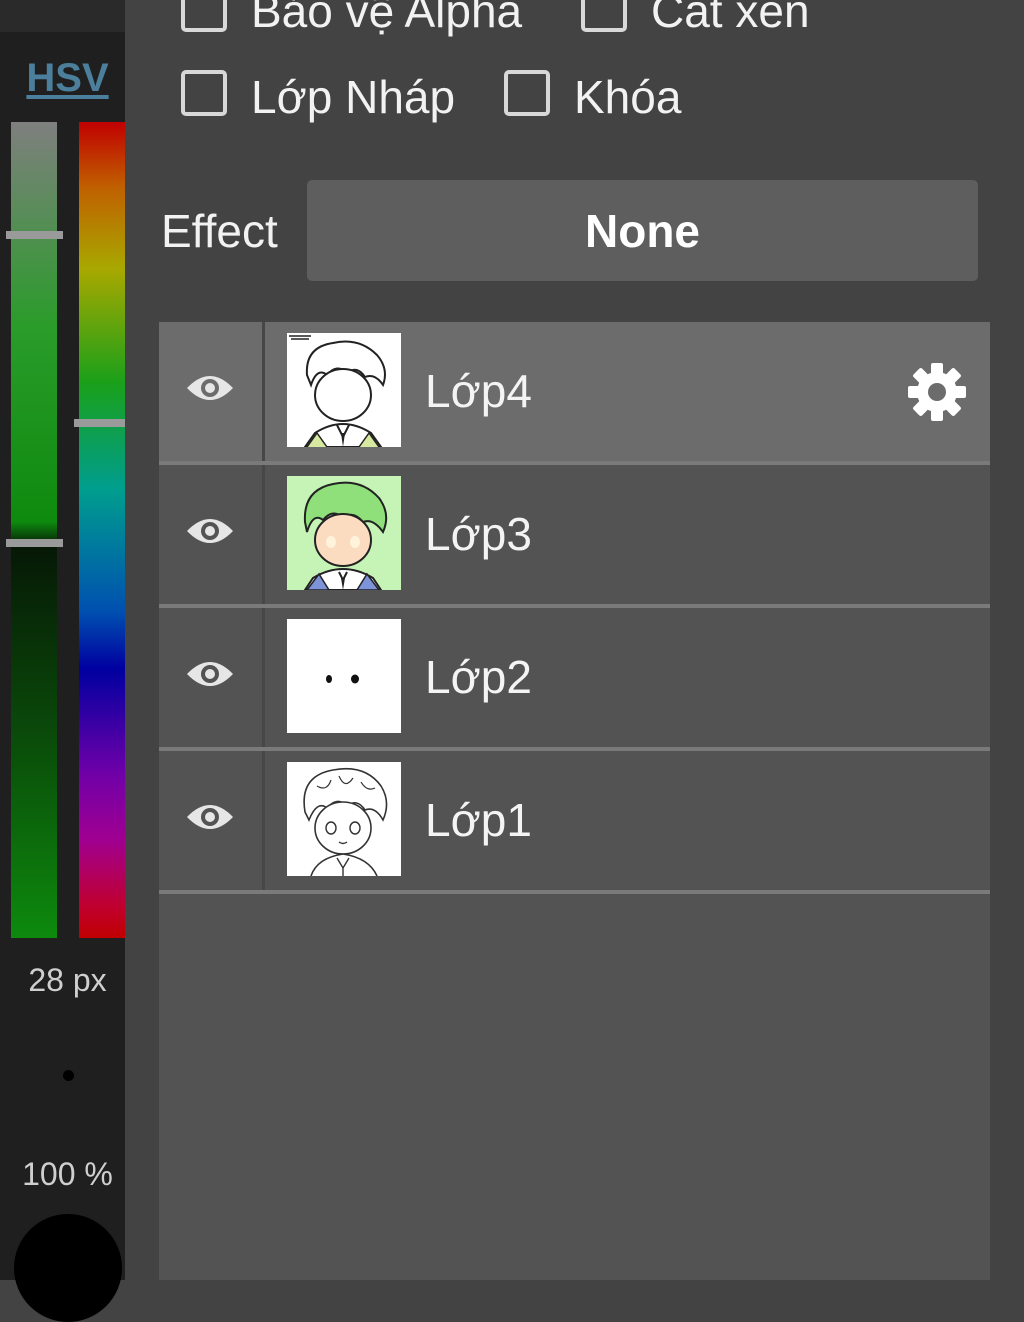 The width and height of the screenshot is (1024, 1322). Describe the element at coordinates (67, 78) in the screenshot. I see `color-mode-toggle: HSV` at that location.